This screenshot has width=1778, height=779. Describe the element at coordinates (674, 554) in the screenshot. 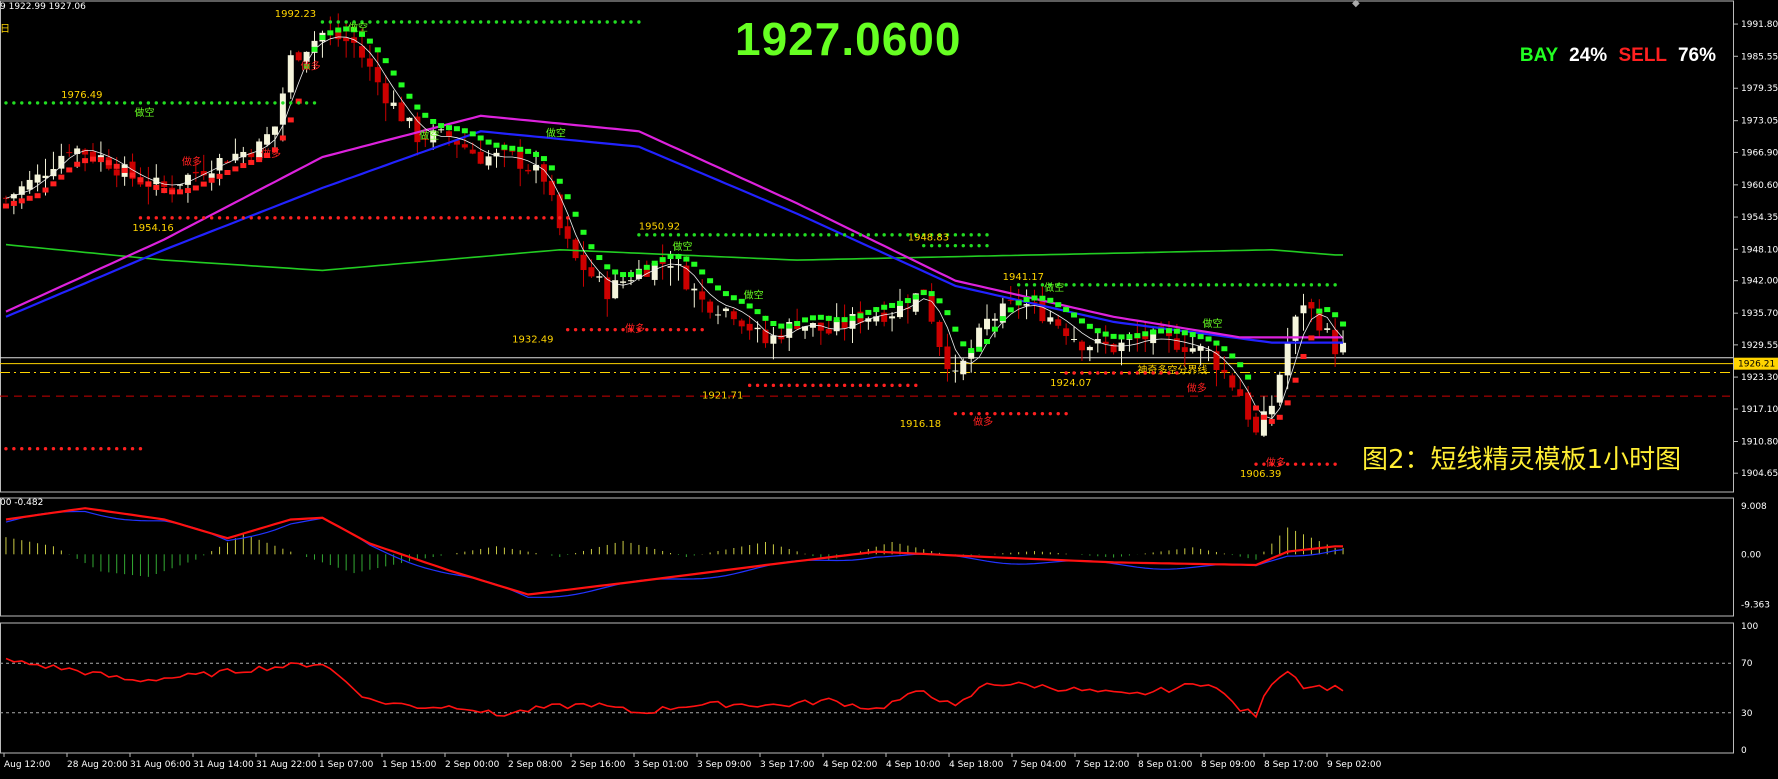

I see `macd-line` at that location.